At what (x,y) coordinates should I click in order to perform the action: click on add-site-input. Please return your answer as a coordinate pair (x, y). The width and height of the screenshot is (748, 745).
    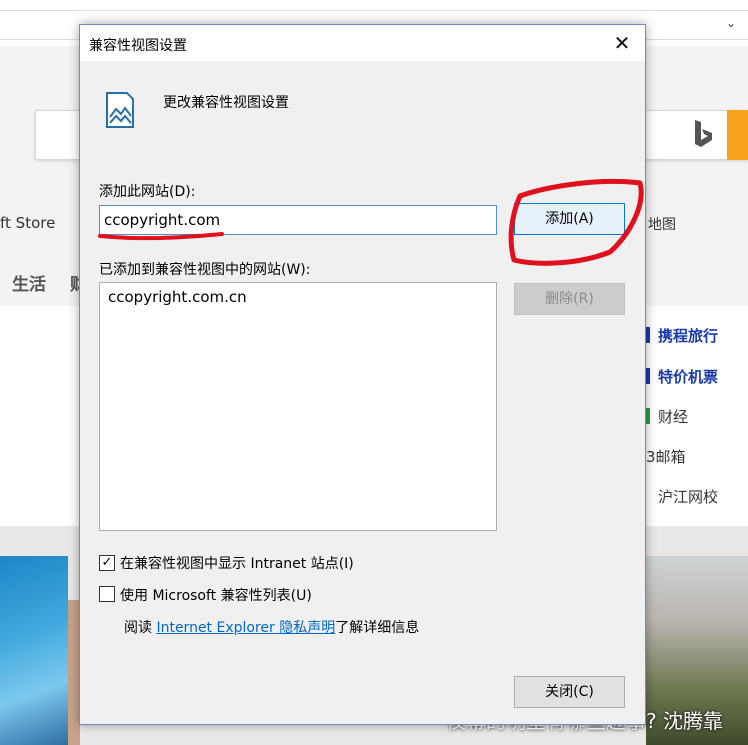
    Looking at the image, I should click on (298, 220).